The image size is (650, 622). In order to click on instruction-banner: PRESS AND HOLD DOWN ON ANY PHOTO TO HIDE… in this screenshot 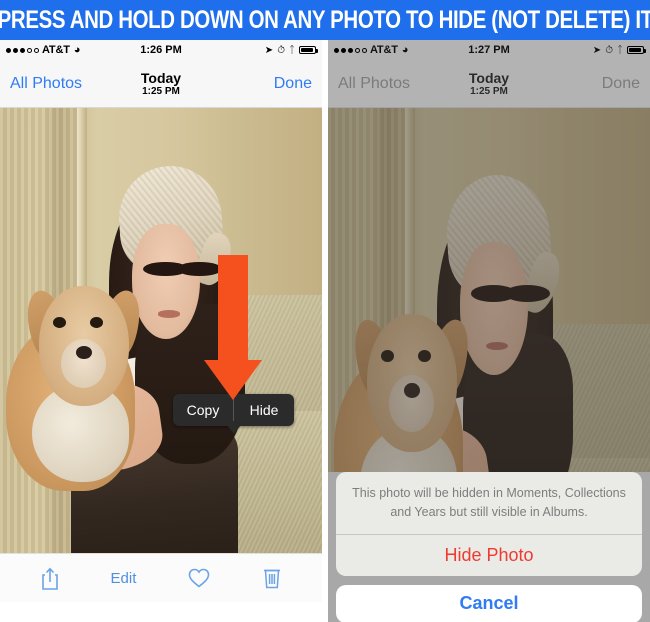, I will do `click(325, 20)`.